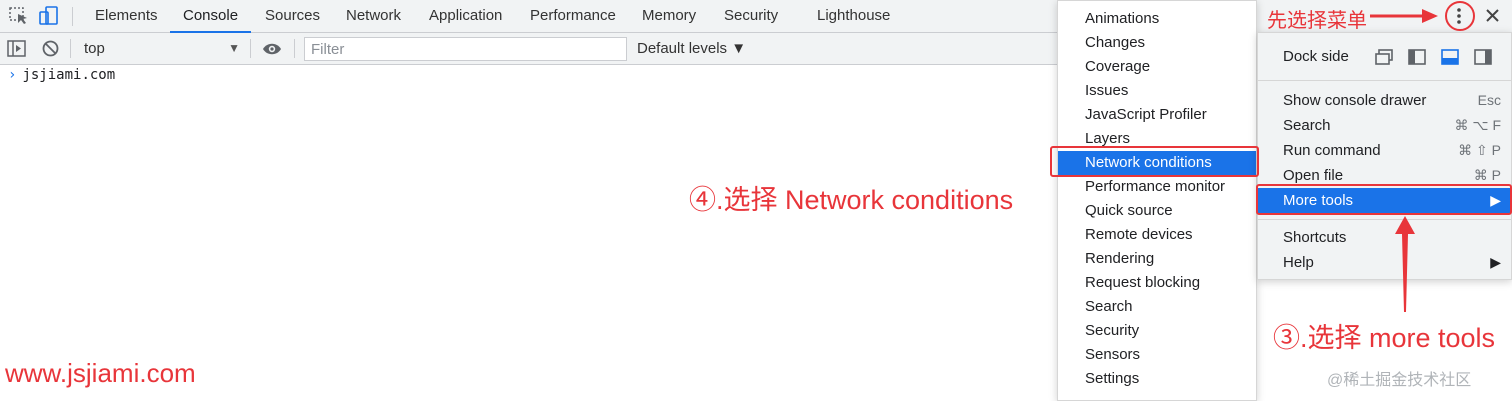  What do you see at coordinates (1483, 57) in the screenshot?
I see `dock-right-icon` at bounding box center [1483, 57].